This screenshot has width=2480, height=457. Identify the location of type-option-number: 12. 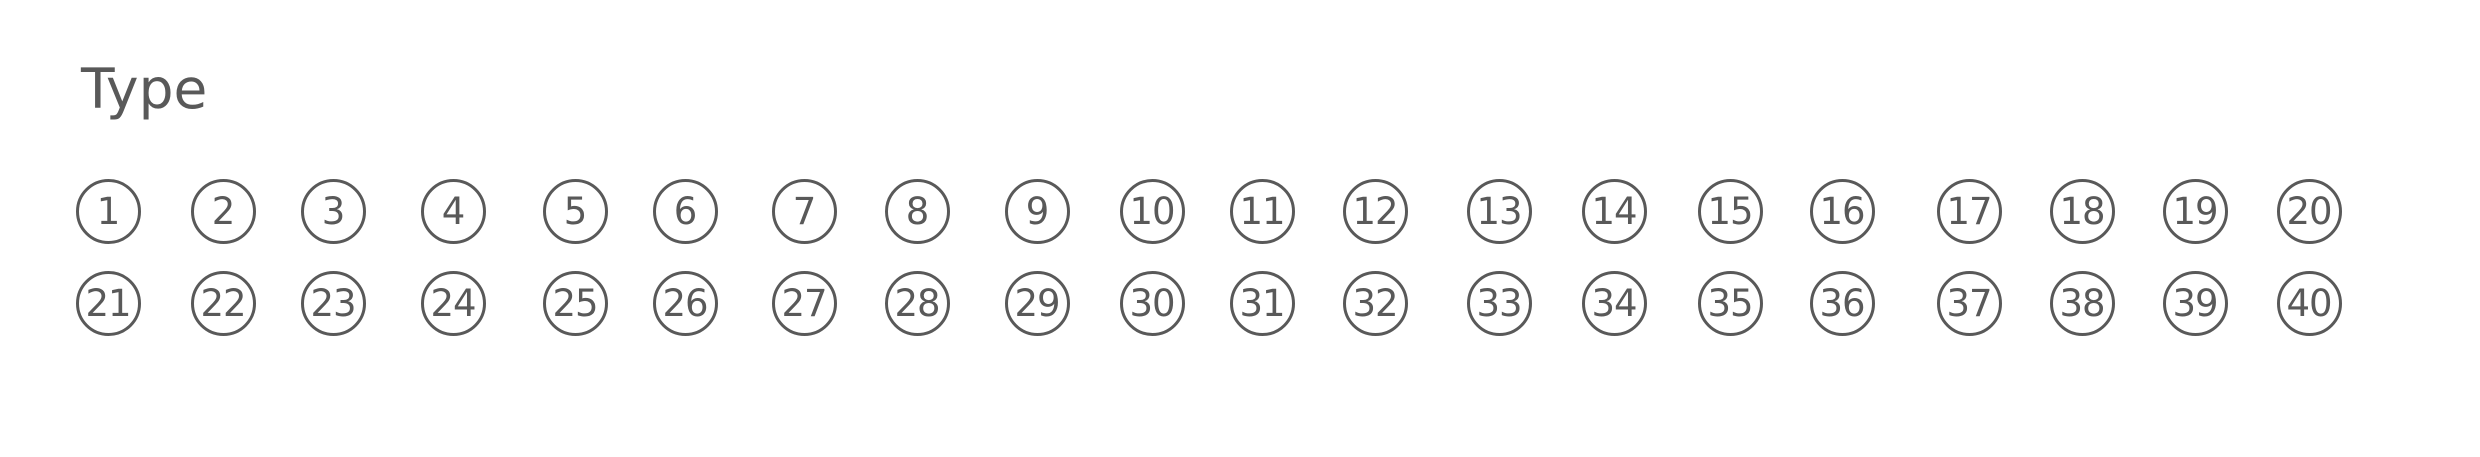
(1375, 211).